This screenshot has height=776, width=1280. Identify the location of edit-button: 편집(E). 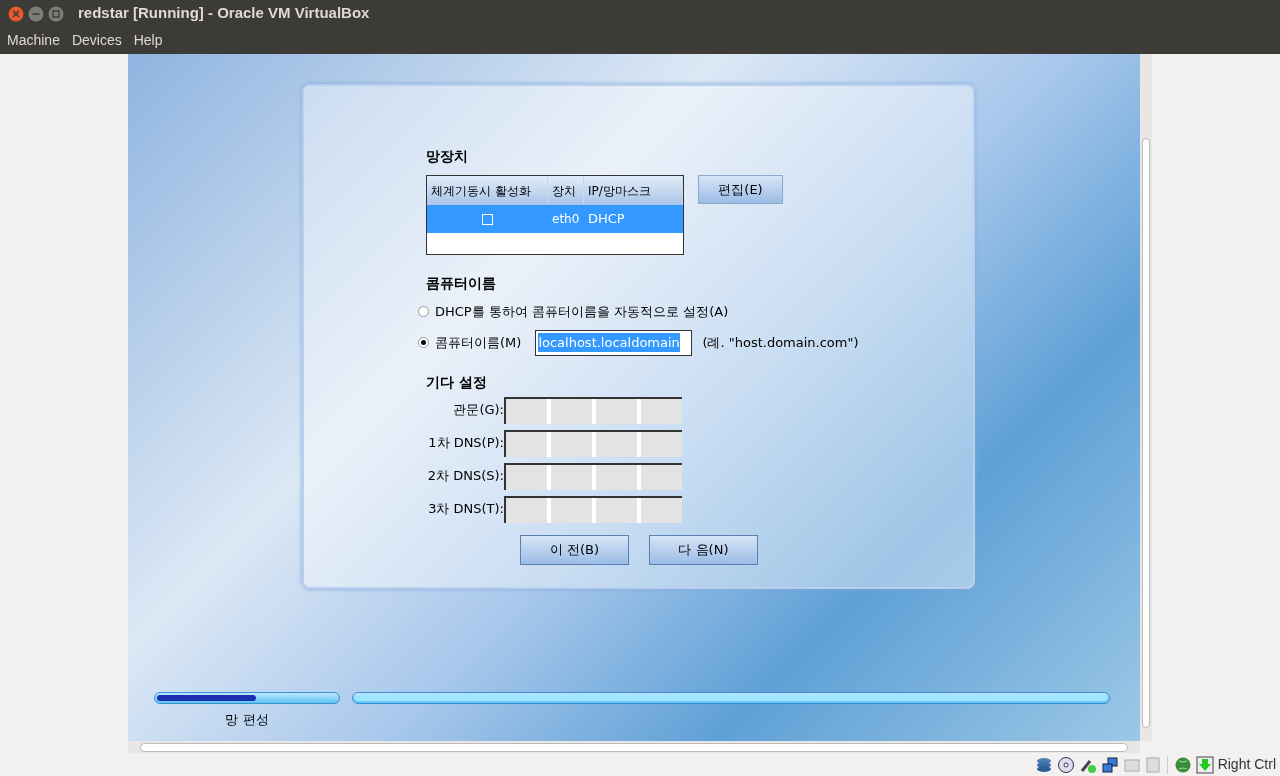
(740, 189).